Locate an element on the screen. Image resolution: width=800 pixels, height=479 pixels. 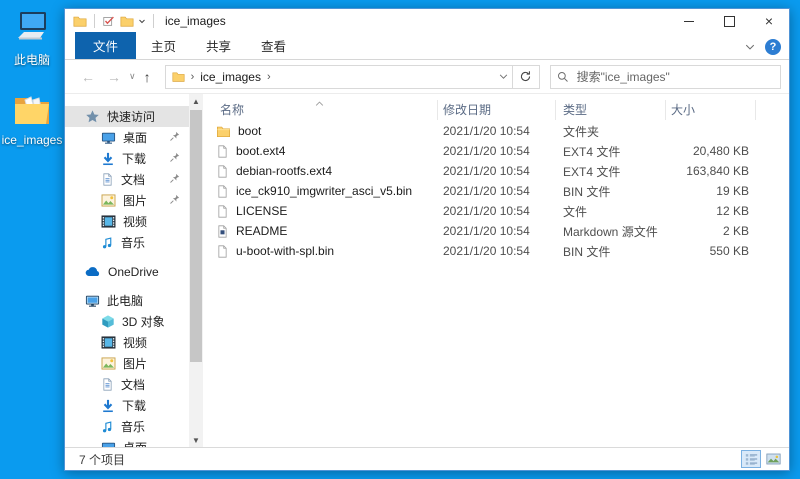
details-view-icon is located at coordinates (751, 459).